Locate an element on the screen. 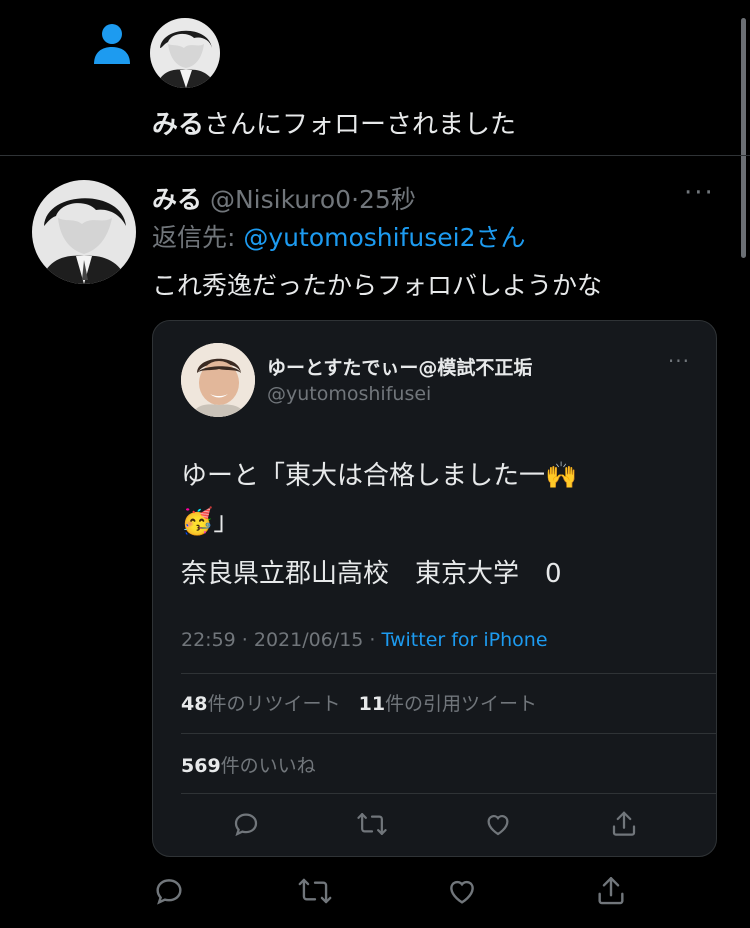 This screenshot has height=928, width=750. quoted-author-avatar is located at coordinates (218, 380).